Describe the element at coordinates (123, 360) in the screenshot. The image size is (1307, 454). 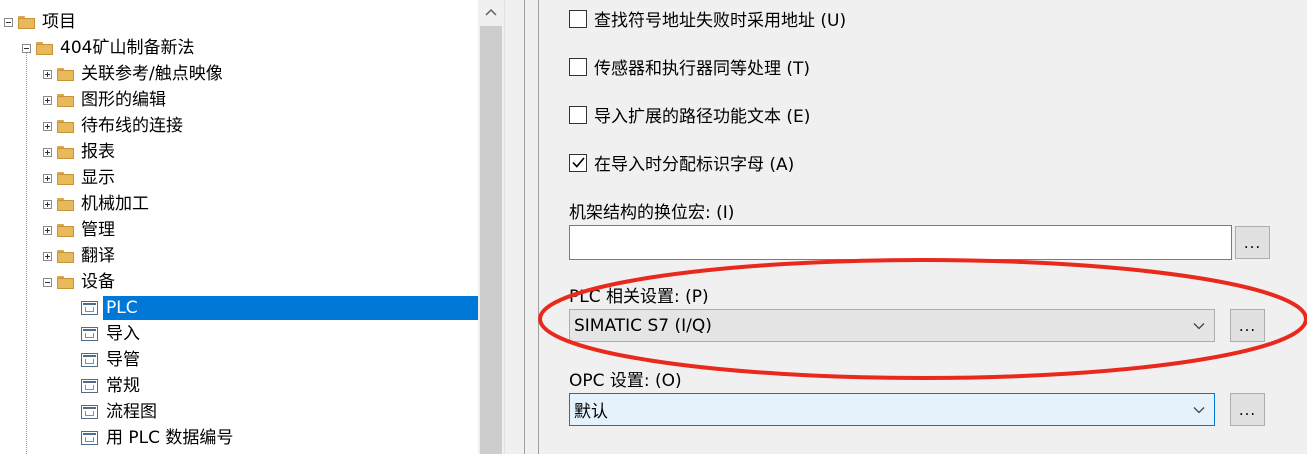
I see `tree-node-label: 导管` at that location.